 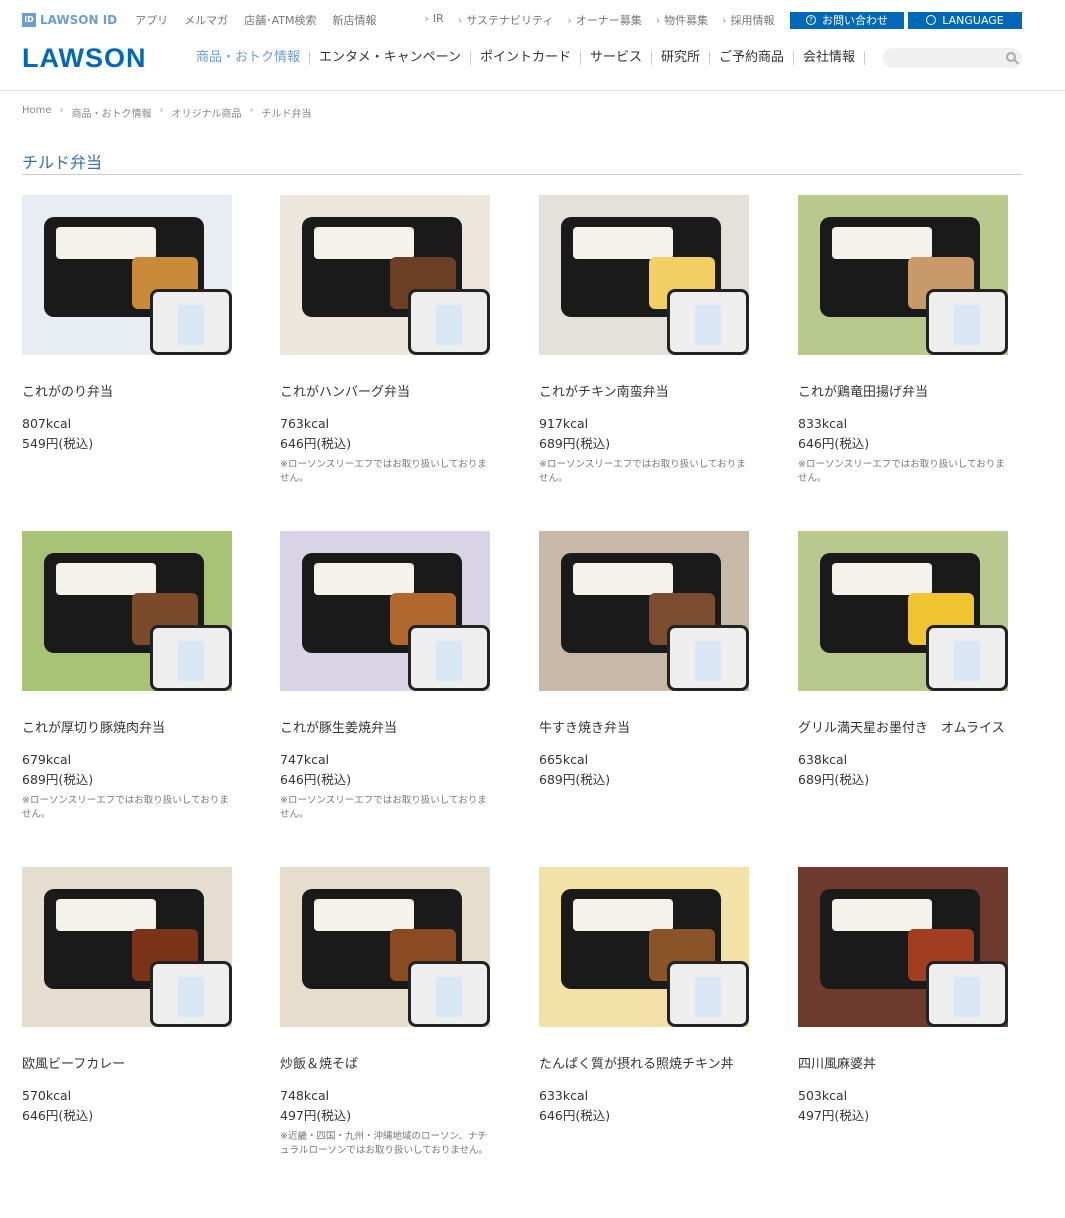 I want to click on product-name: これが豚生姜焼弁当, so click(x=392, y=726).